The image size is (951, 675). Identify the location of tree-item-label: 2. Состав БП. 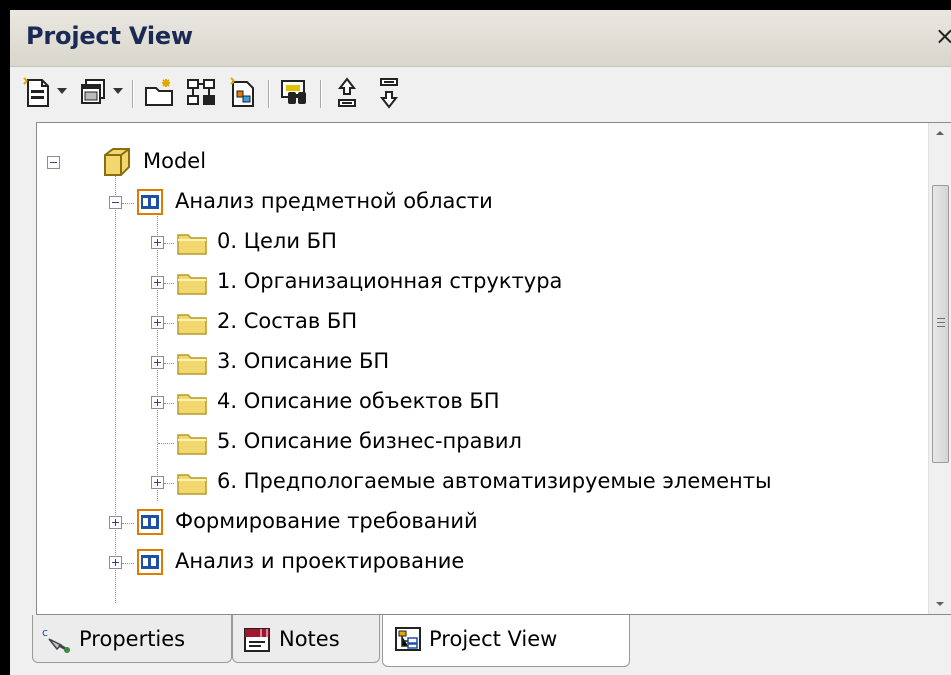
(287, 321).